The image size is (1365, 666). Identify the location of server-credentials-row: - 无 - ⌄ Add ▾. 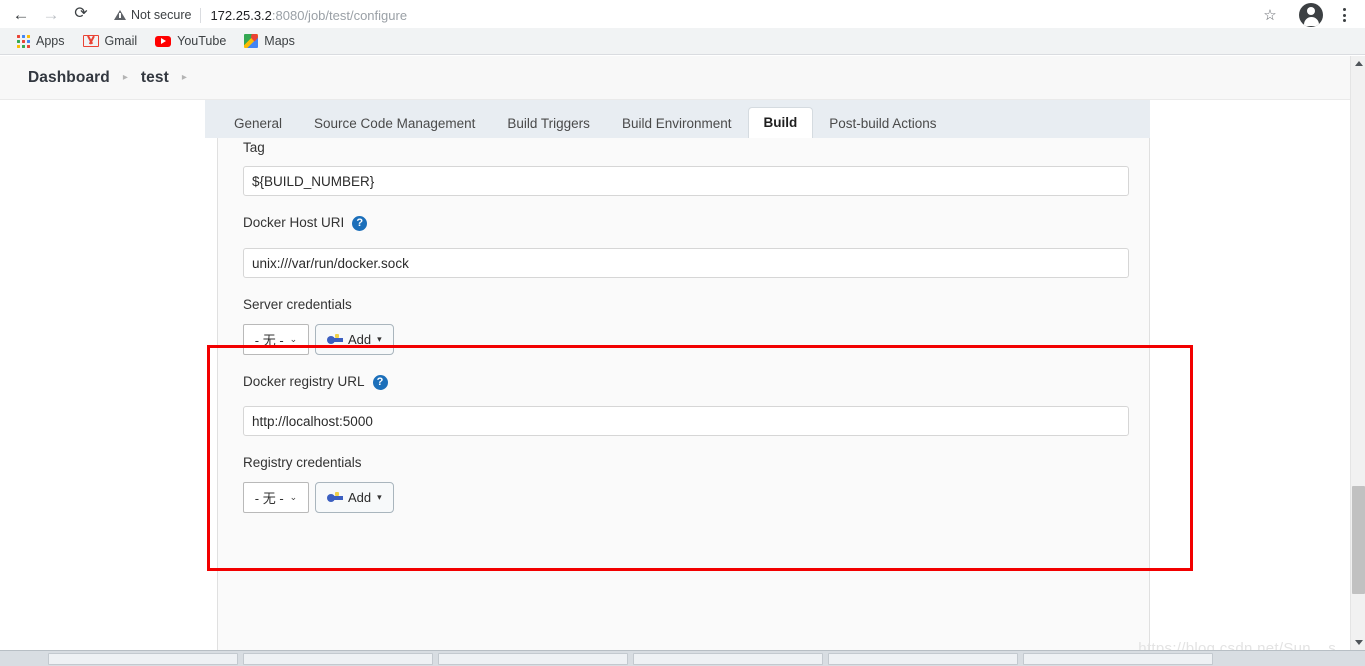
(318, 339).